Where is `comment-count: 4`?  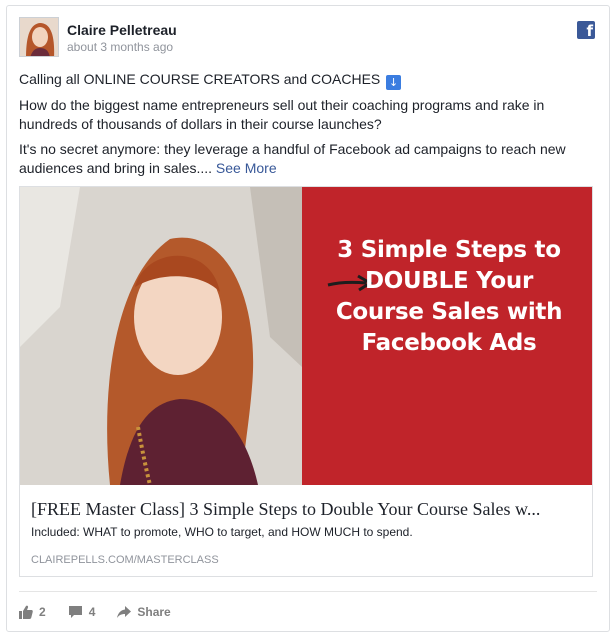 comment-count: 4 is located at coordinates (92, 612).